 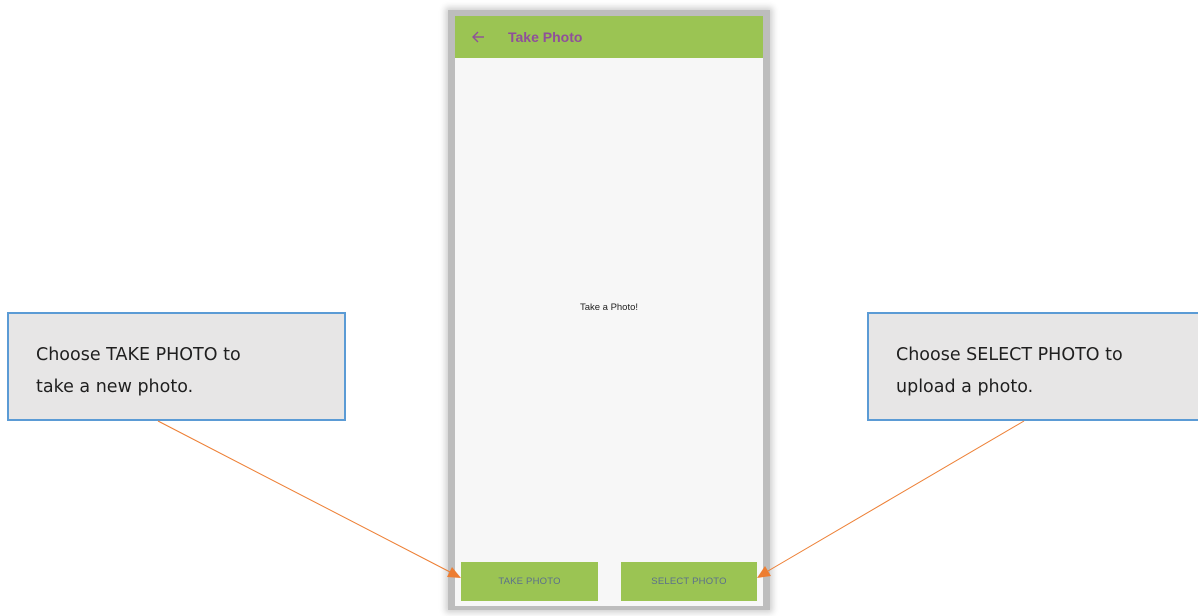 What do you see at coordinates (138, 355) in the screenshot?
I see `callout-take-photo-line1: Choose TAKE PHOTO to` at bounding box center [138, 355].